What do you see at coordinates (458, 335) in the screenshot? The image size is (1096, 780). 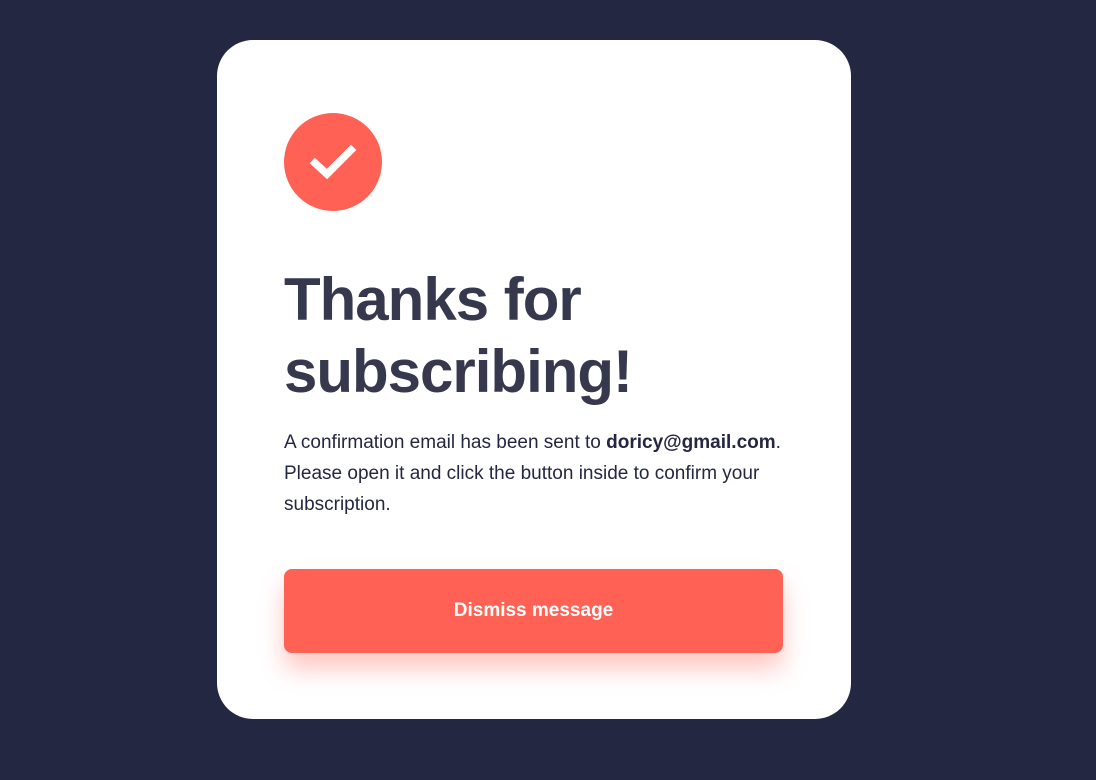 I see `success-title: Thanks for subscribing!` at bounding box center [458, 335].